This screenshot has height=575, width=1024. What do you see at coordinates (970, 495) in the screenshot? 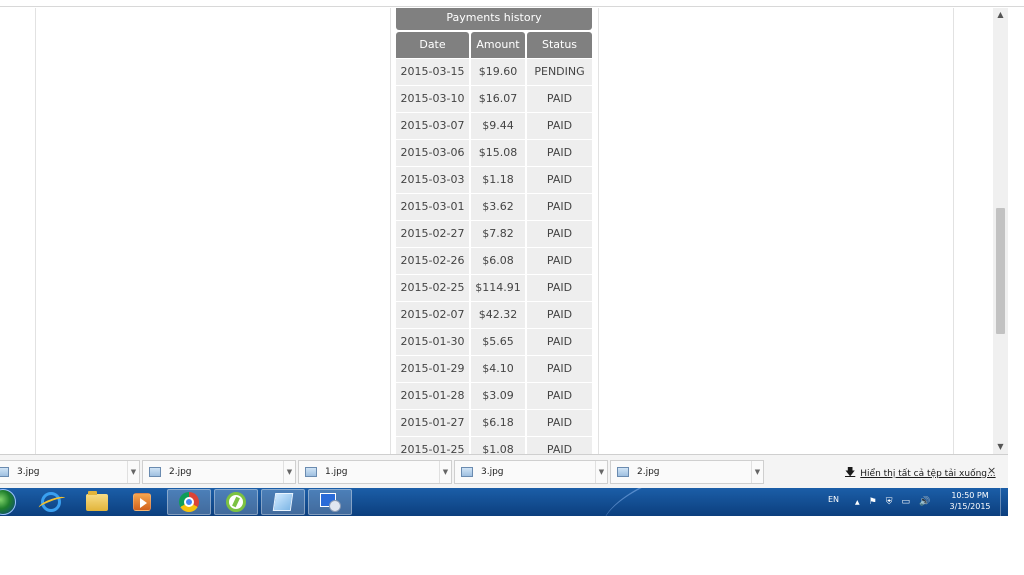
I see `clock-time: 10:50 PM` at bounding box center [970, 495].